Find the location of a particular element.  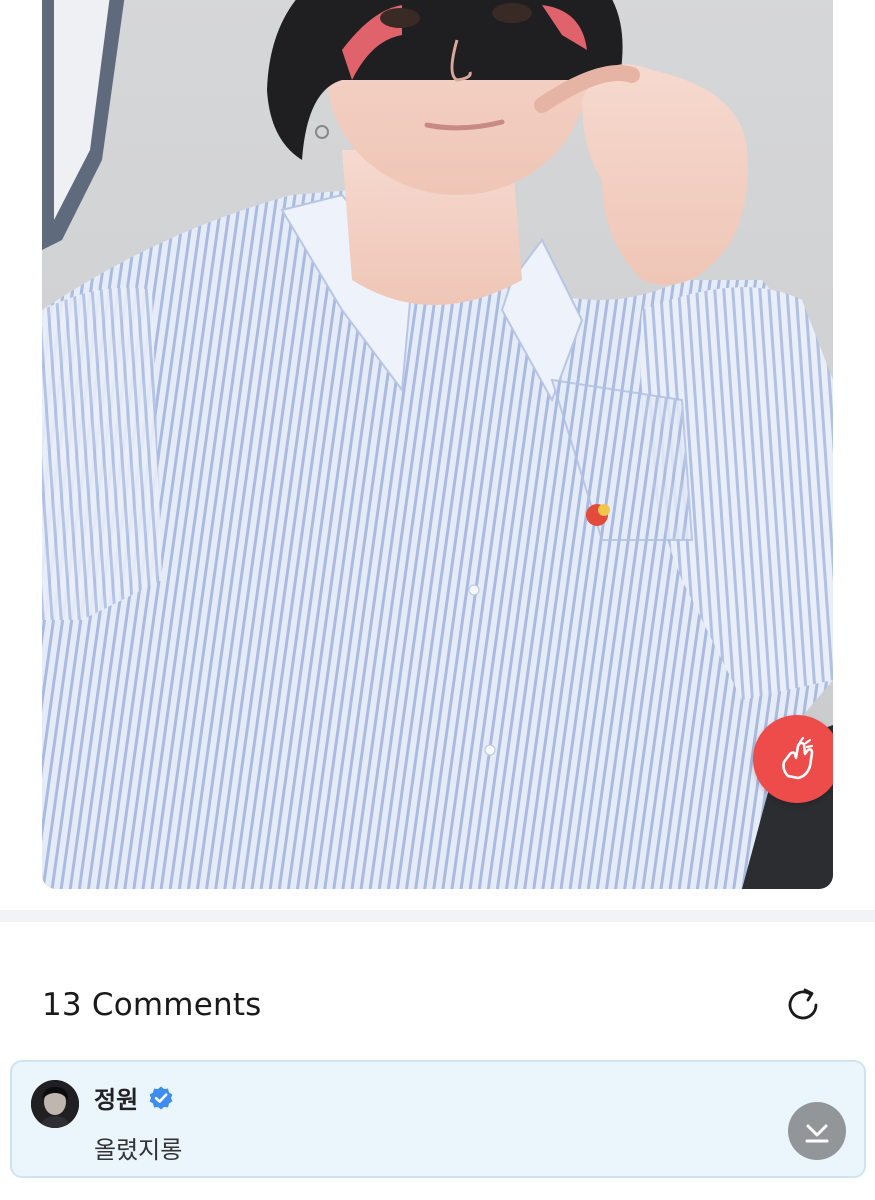

comment-text: 올렸지롱 is located at coordinates (138, 1150).